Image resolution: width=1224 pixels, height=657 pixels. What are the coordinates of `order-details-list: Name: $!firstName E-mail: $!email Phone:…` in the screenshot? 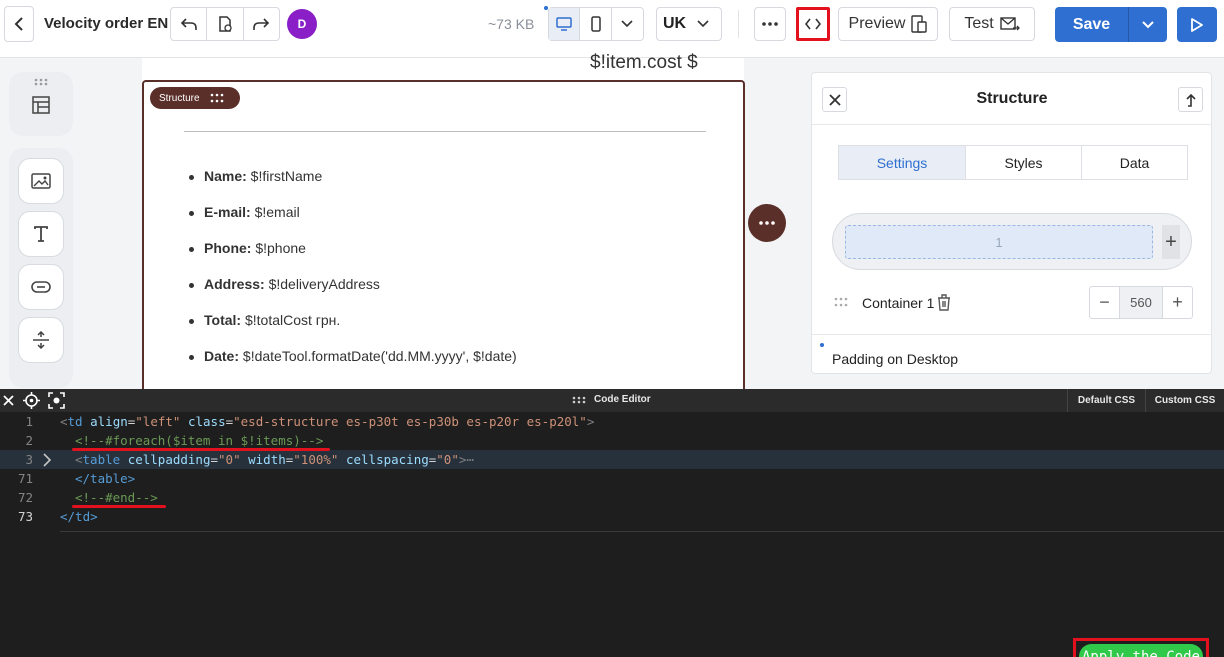 It's located at (350, 276).